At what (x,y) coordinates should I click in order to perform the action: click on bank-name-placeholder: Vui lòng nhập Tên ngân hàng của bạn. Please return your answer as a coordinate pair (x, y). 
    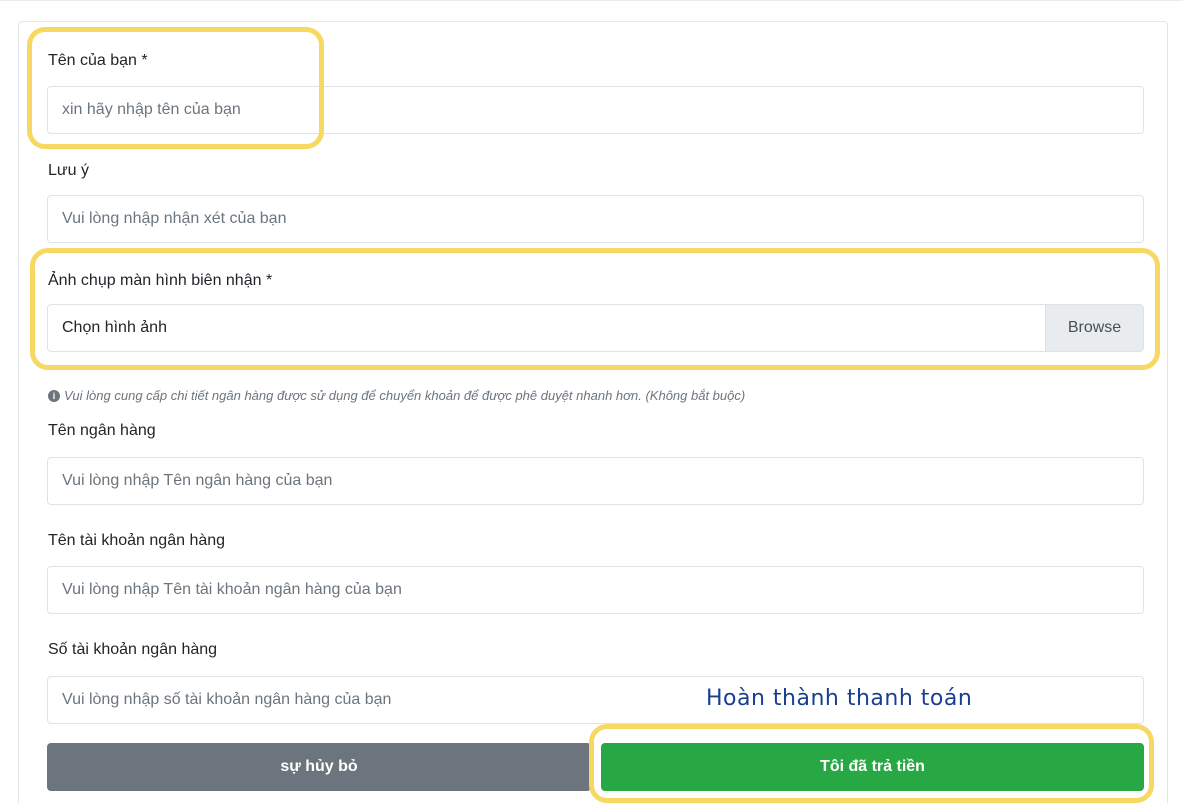
    Looking at the image, I should click on (197, 480).